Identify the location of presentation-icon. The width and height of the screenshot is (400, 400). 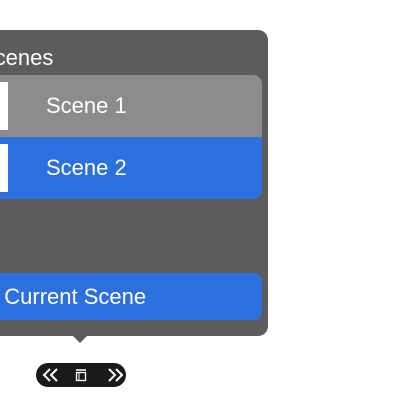
(81, 375).